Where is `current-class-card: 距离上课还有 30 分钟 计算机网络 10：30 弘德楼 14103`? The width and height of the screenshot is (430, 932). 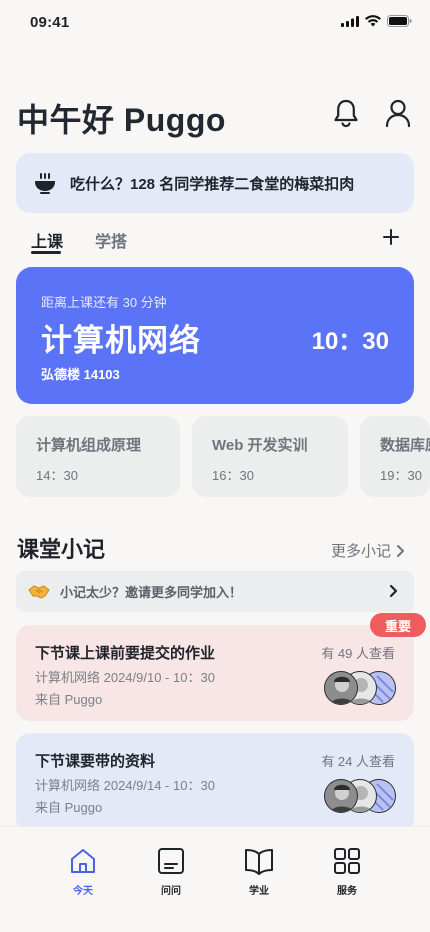 current-class-card: 距离上课还有 30 分钟 计算机网络 10：30 弘德楼 14103 is located at coordinates (215, 335).